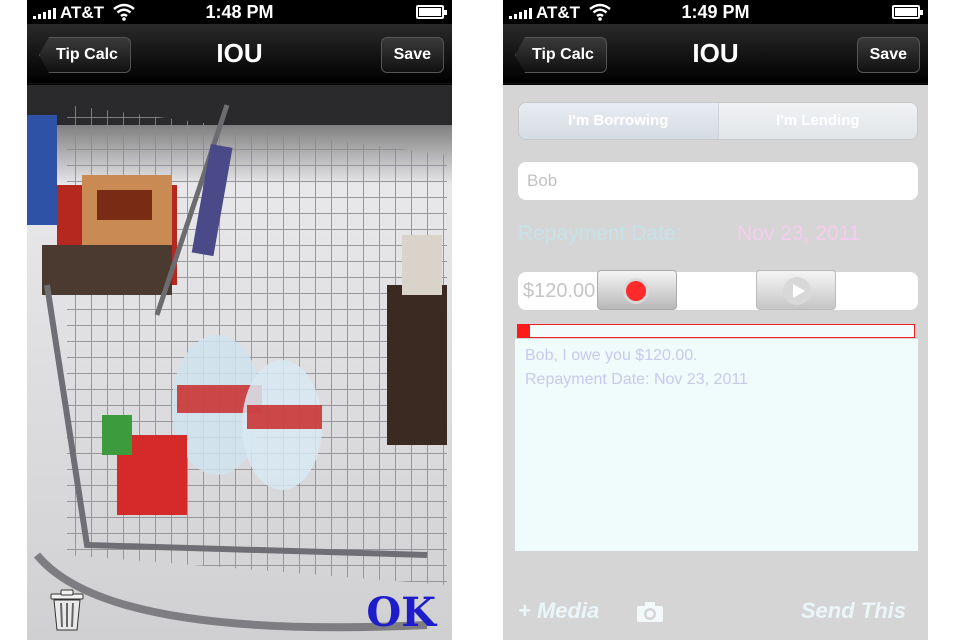 Image resolution: width=960 pixels, height=640 pixels. What do you see at coordinates (600, 233) in the screenshot?
I see `repayment-date-label: Repayment Date:` at bounding box center [600, 233].